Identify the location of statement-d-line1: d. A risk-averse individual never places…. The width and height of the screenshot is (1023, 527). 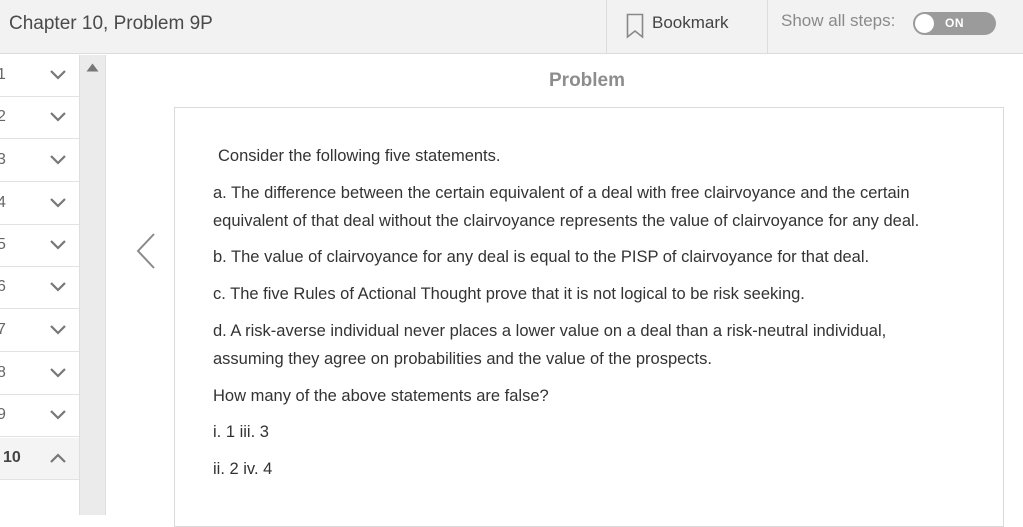
(550, 331).